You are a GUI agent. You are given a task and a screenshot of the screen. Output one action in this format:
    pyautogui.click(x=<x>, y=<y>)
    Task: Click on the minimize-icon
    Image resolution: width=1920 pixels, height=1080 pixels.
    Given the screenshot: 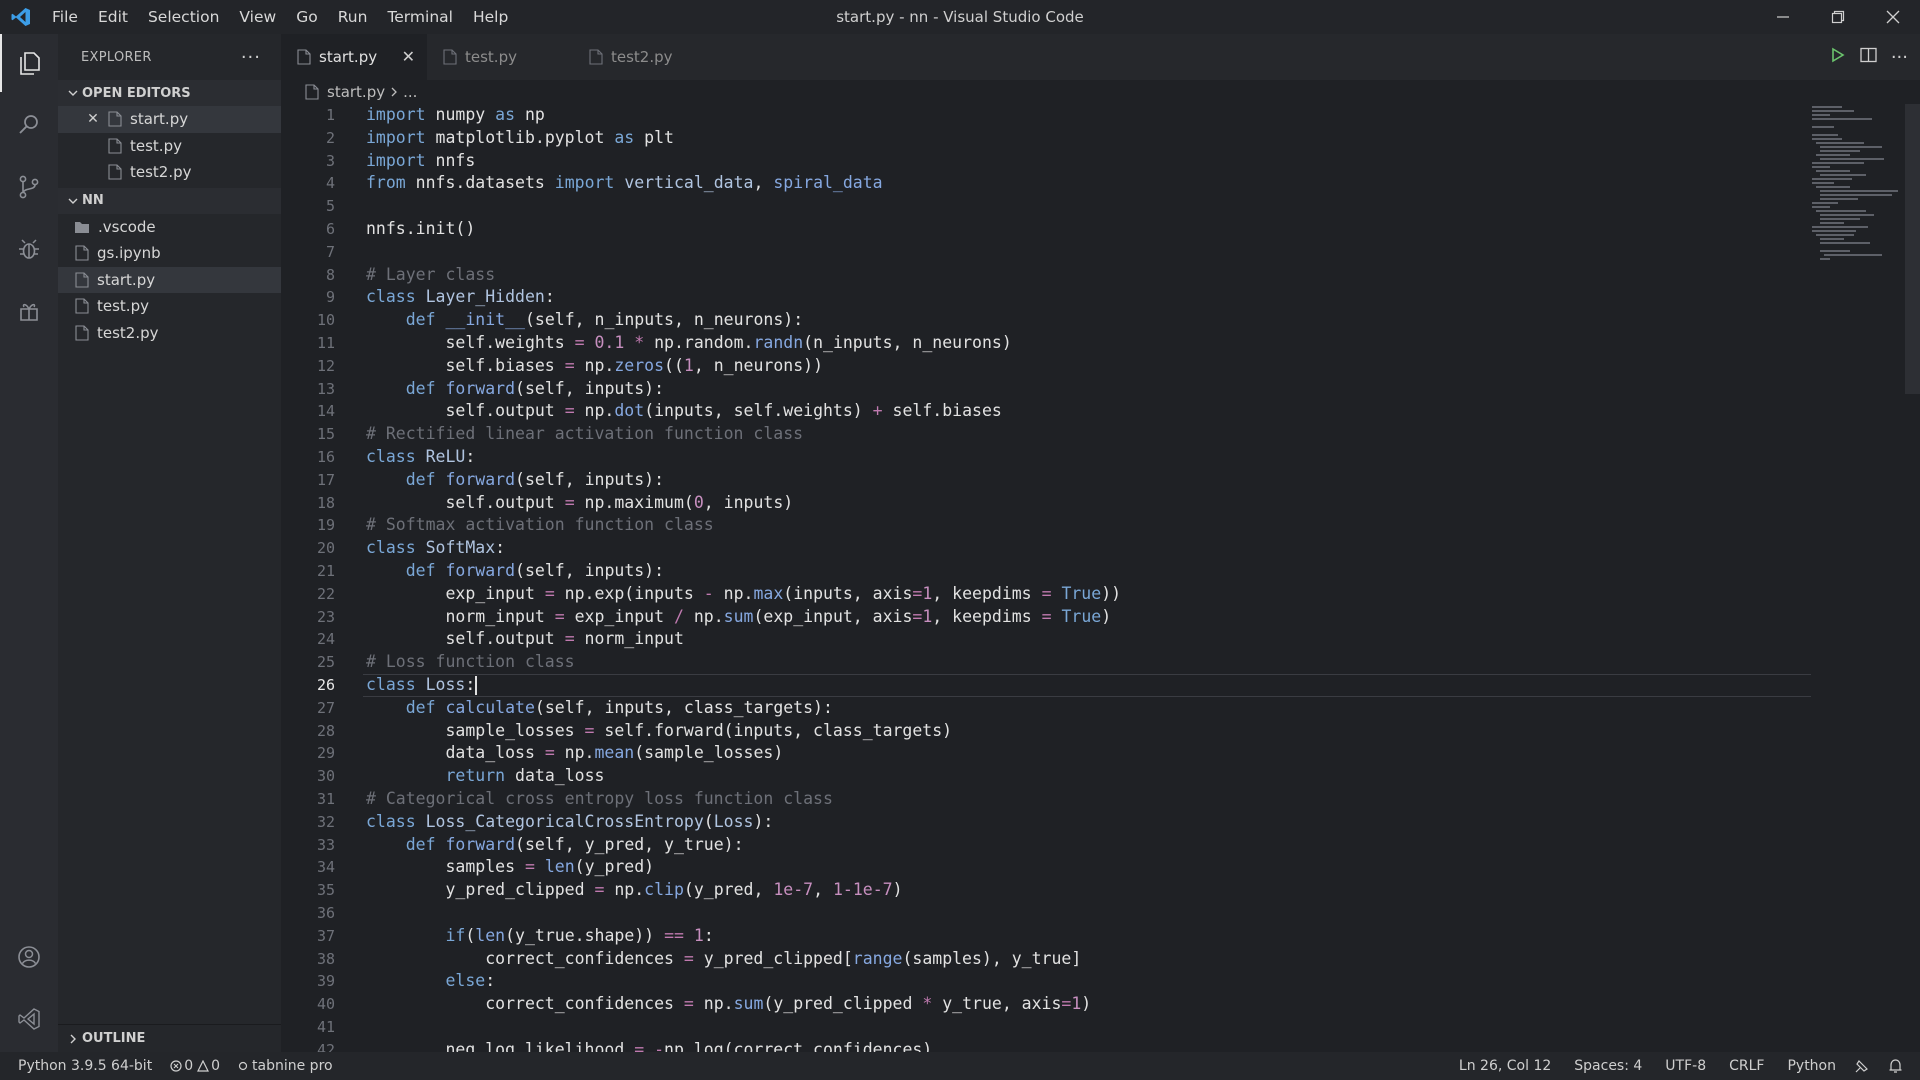 What is the action you would take?
    pyautogui.click(x=1782, y=17)
    